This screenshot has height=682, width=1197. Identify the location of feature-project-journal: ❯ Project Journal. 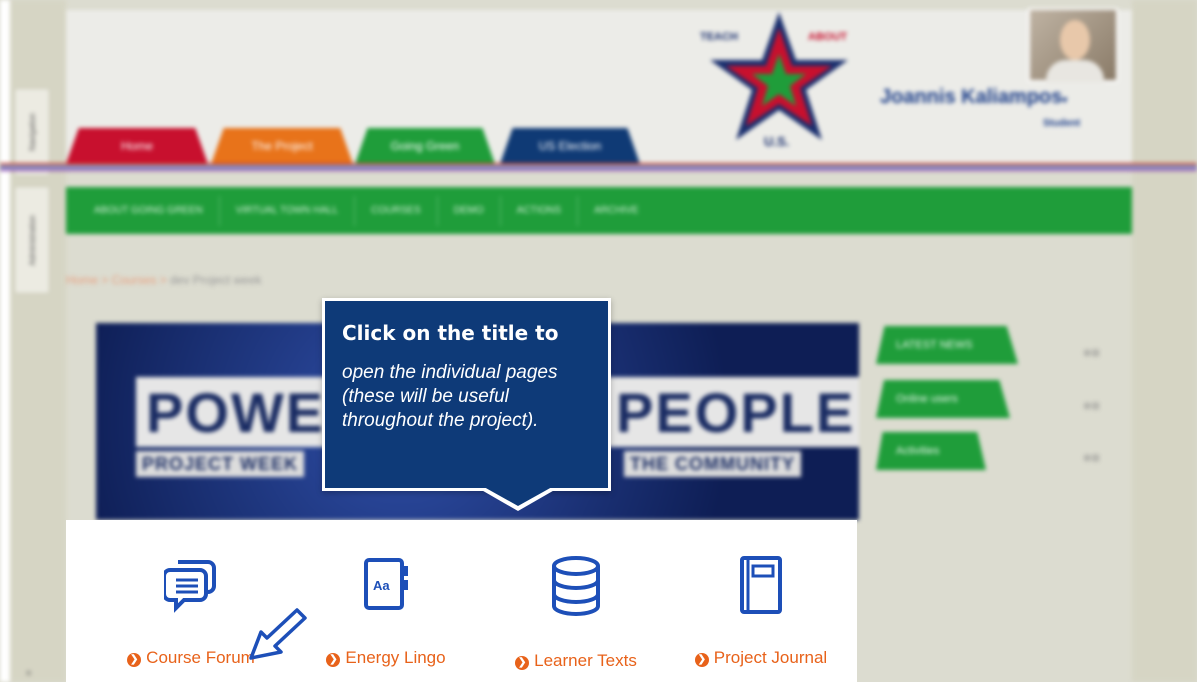
(761, 601).